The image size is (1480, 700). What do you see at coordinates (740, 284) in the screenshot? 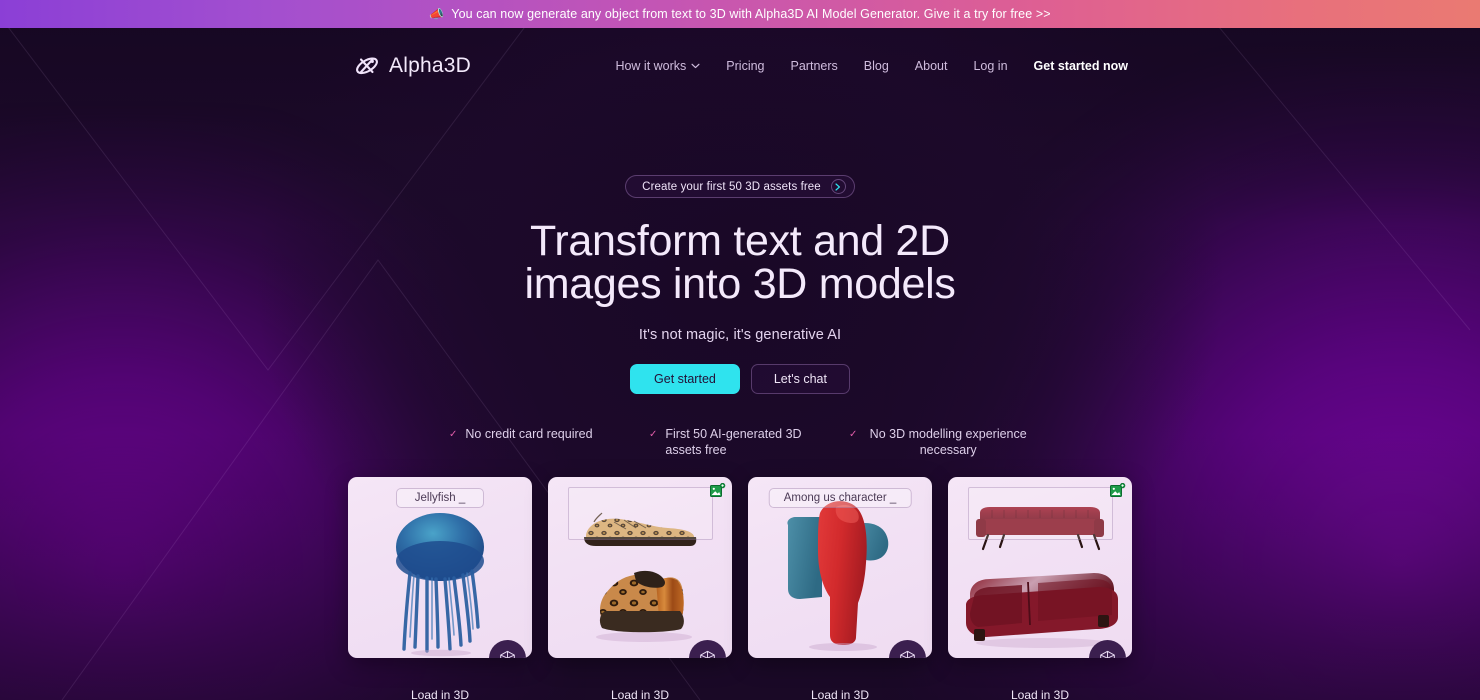
I see `headline-line-2: images into 3D models` at bounding box center [740, 284].